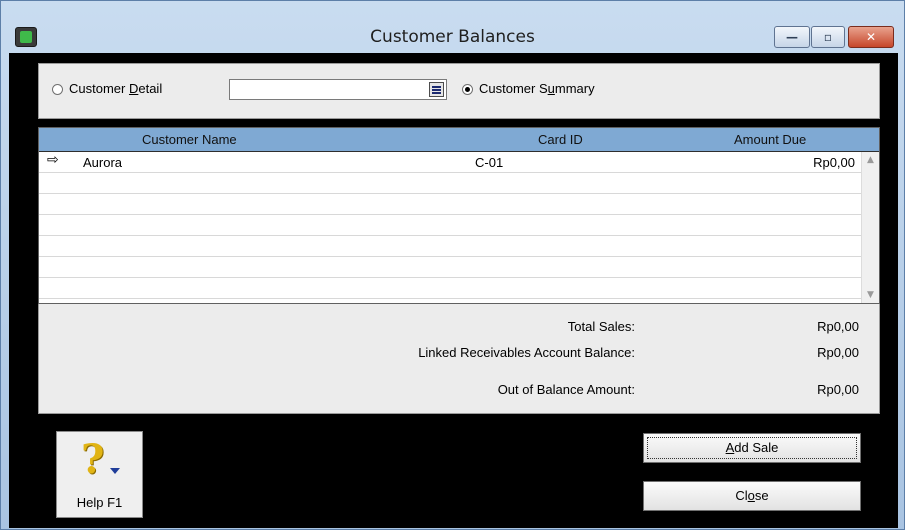  I want to click on card-id-cell: C-01, so click(489, 162).